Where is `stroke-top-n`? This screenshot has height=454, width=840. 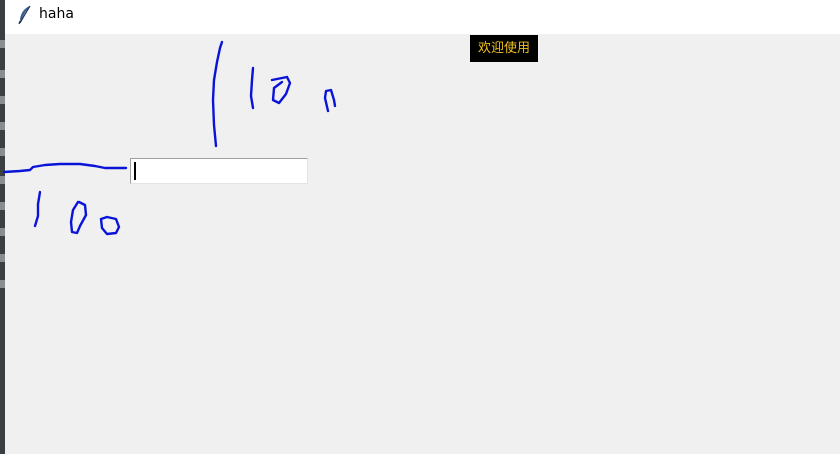 stroke-top-n is located at coordinates (330, 100).